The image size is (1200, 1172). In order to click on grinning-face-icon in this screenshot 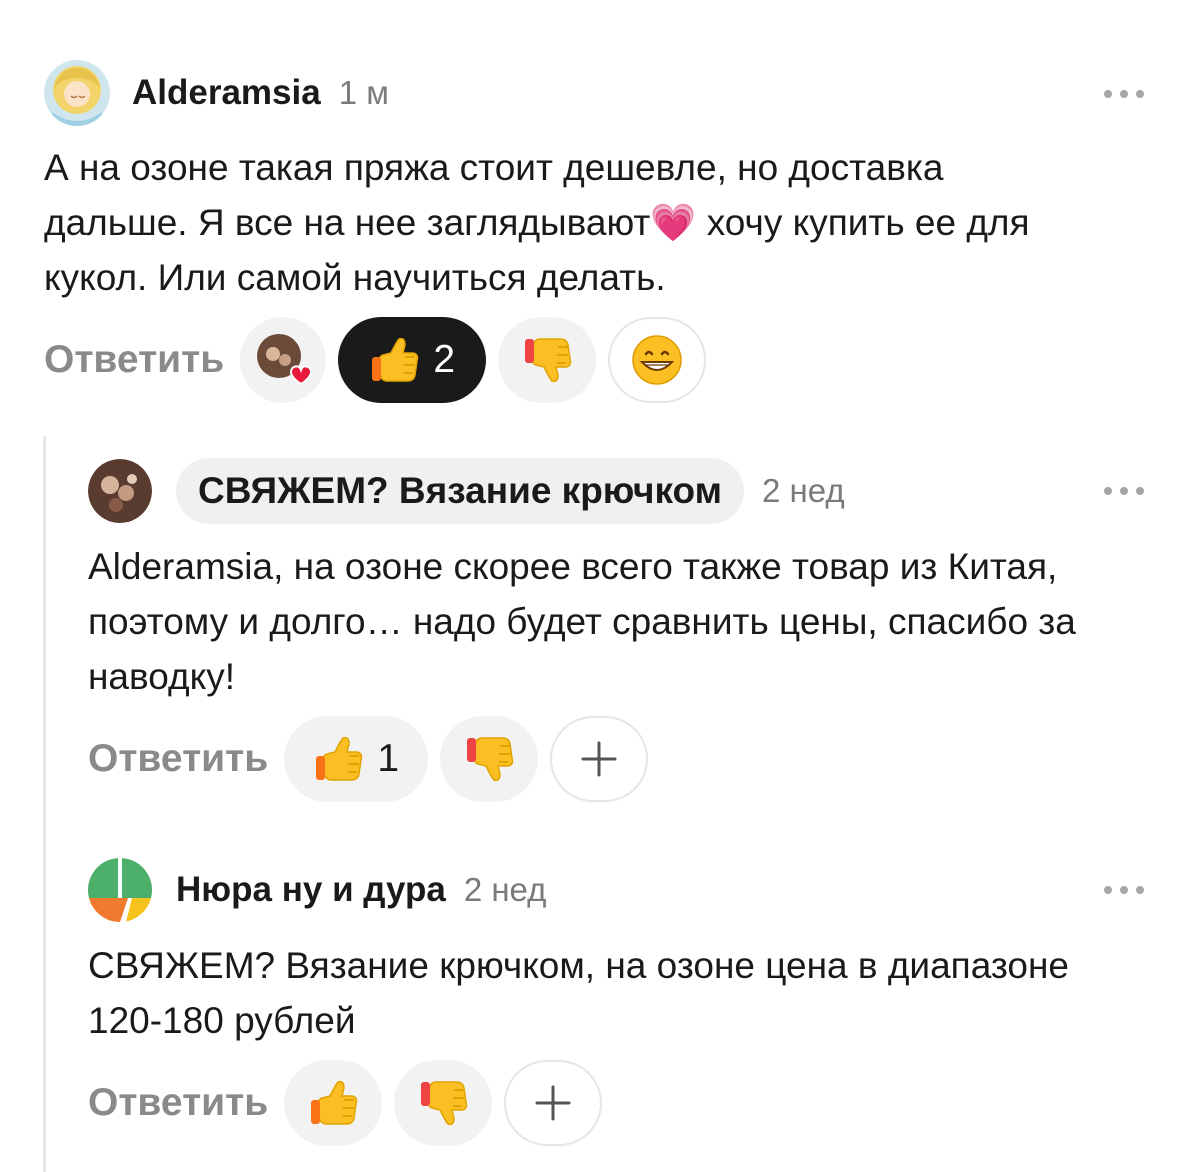, I will do `click(657, 360)`.